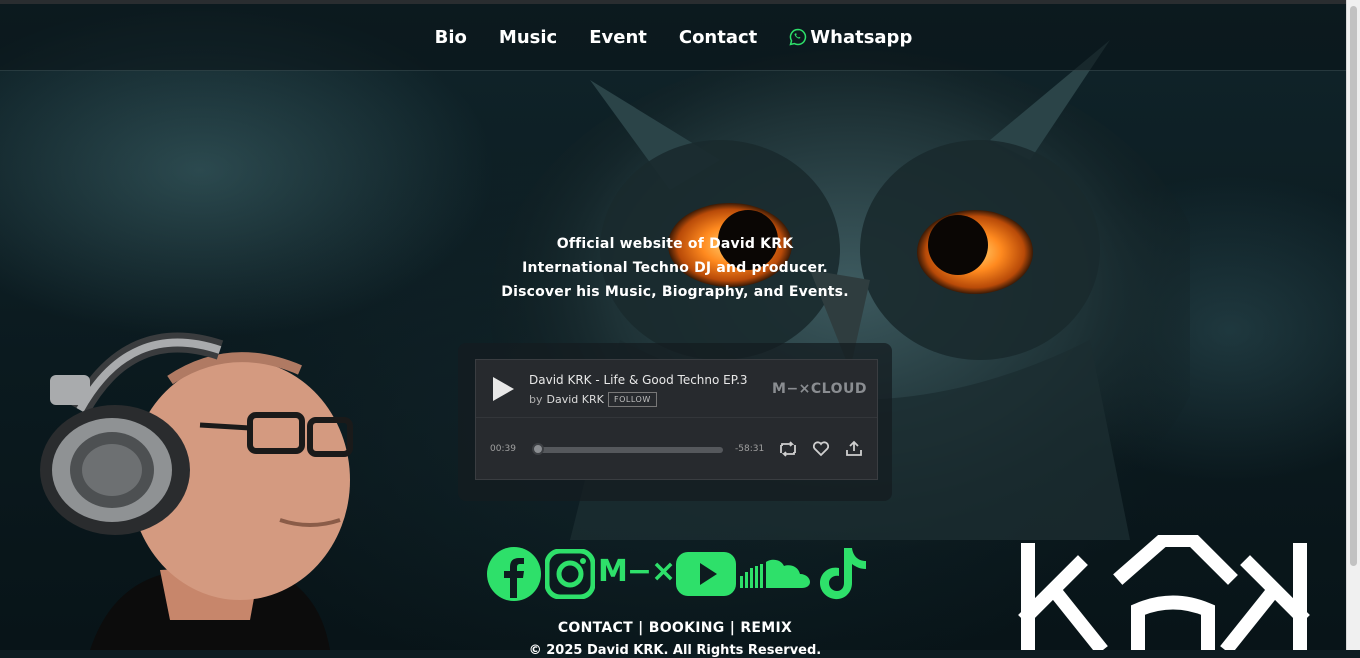 The width and height of the screenshot is (1360, 658). What do you see at coordinates (503, 449) in the screenshot?
I see `elapsed-time: 00:39` at bounding box center [503, 449].